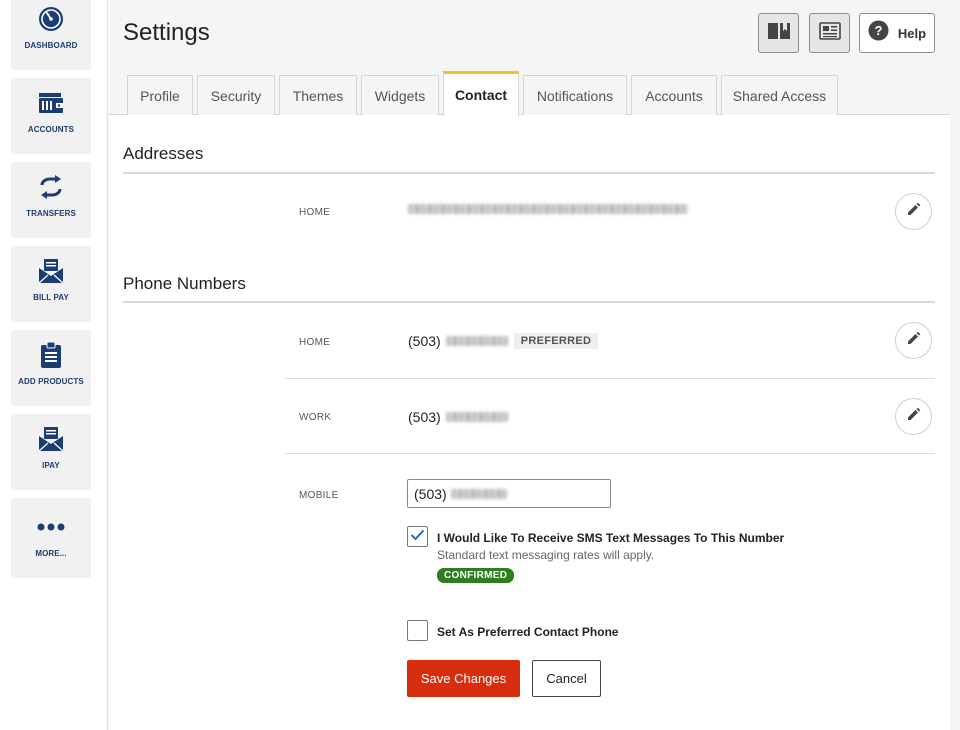 The width and height of the screenshot is (960, 730). I want to click on phone-work-area-code: (503), so click(424, 417).